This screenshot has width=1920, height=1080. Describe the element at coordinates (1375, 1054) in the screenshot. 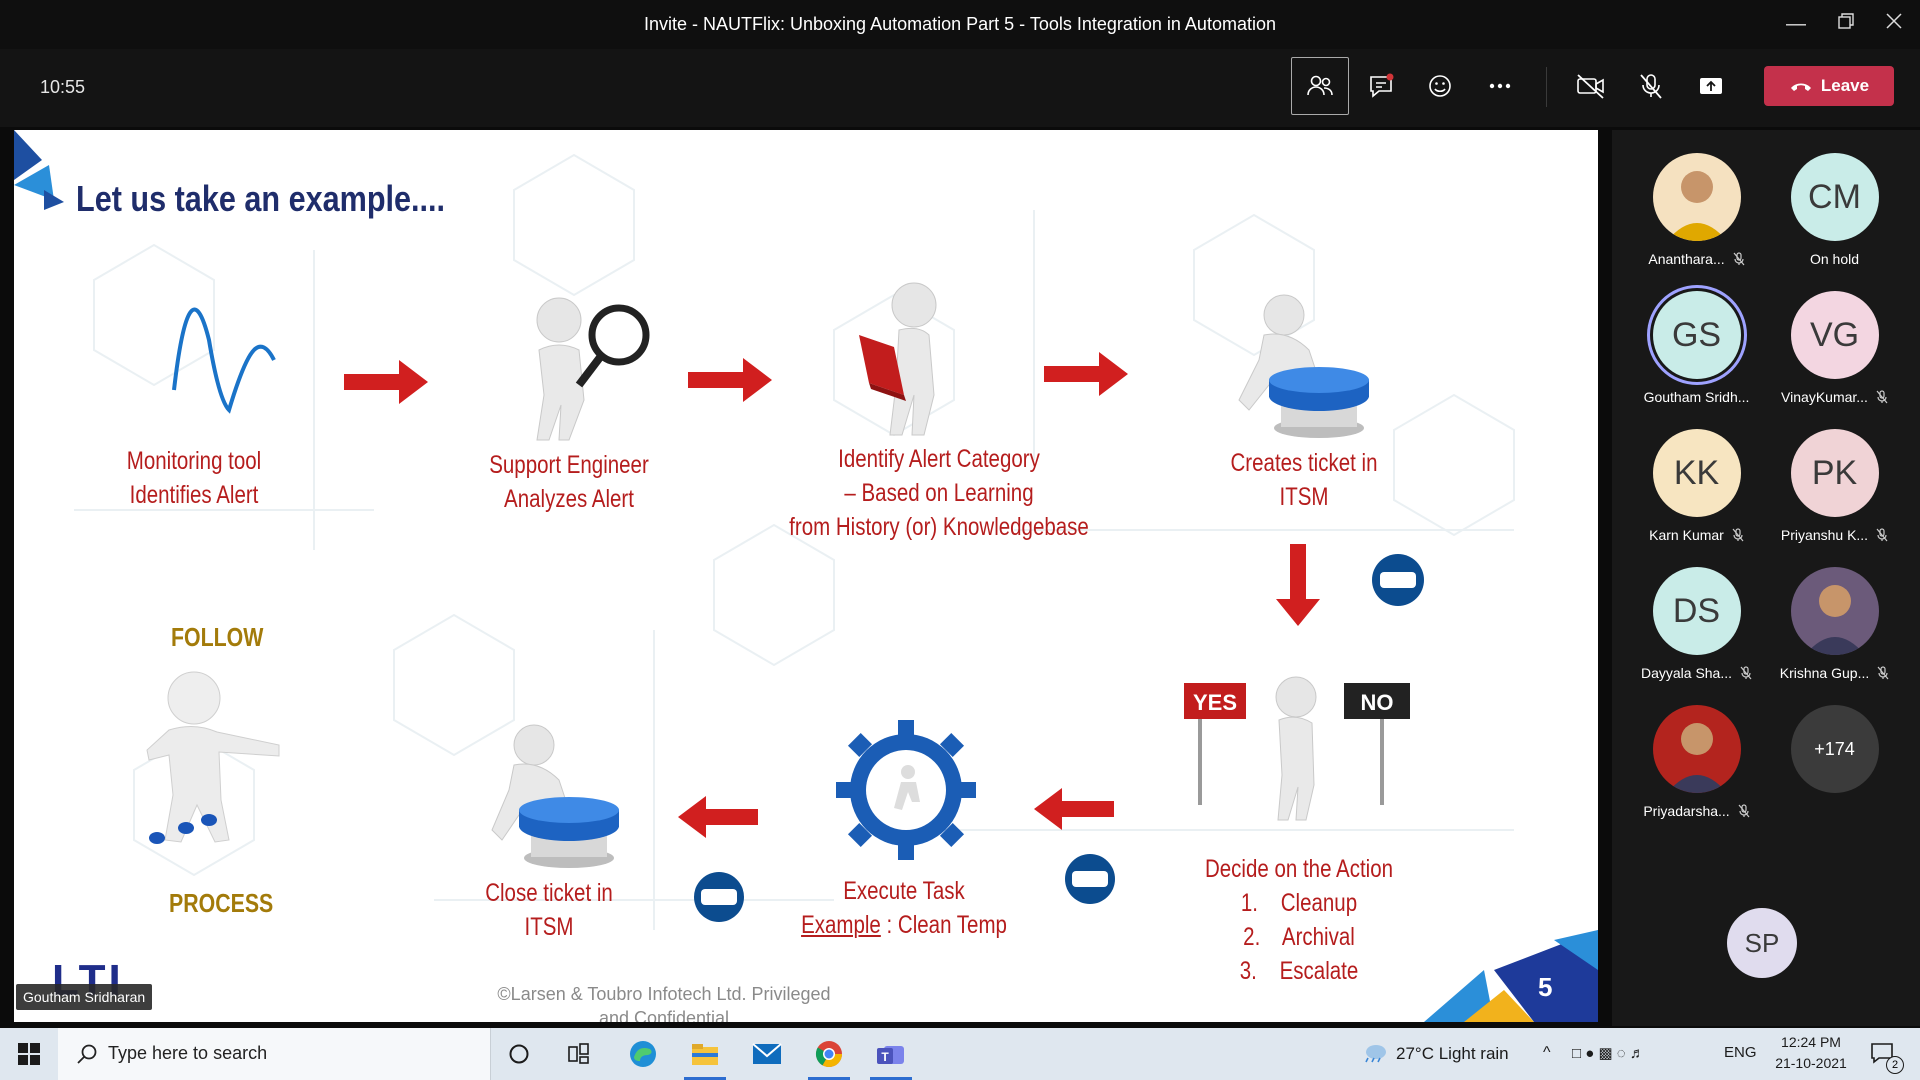

I see `weather-cloud-icon` at that location.